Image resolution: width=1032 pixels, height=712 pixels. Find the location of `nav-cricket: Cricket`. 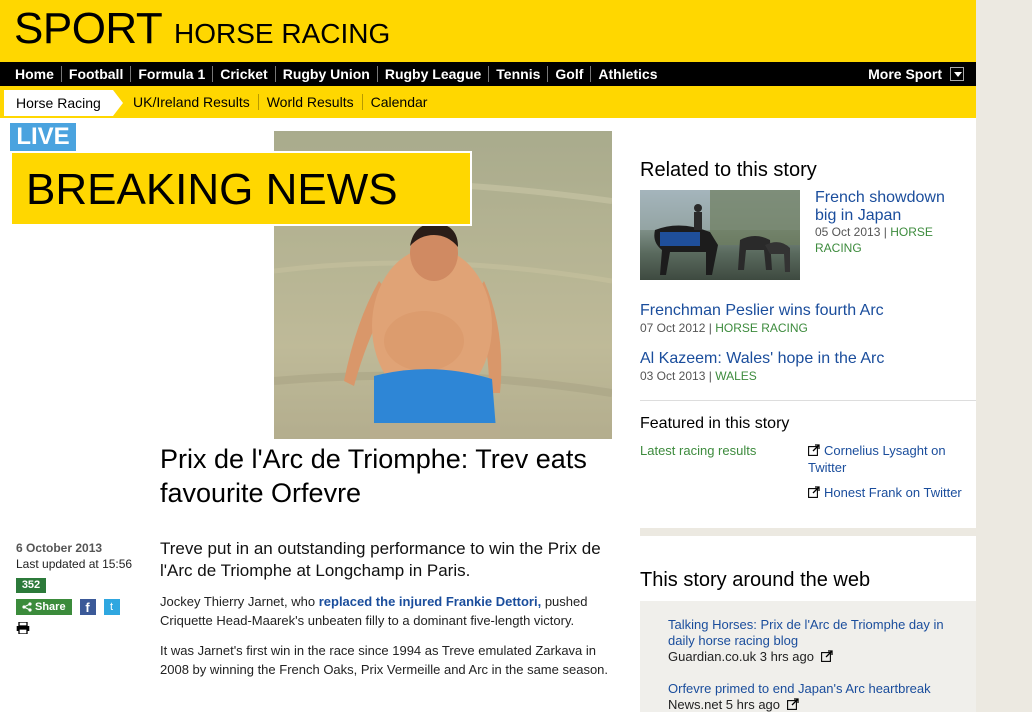

nav-cricket: Cricket is located at coordinates (243, 74).